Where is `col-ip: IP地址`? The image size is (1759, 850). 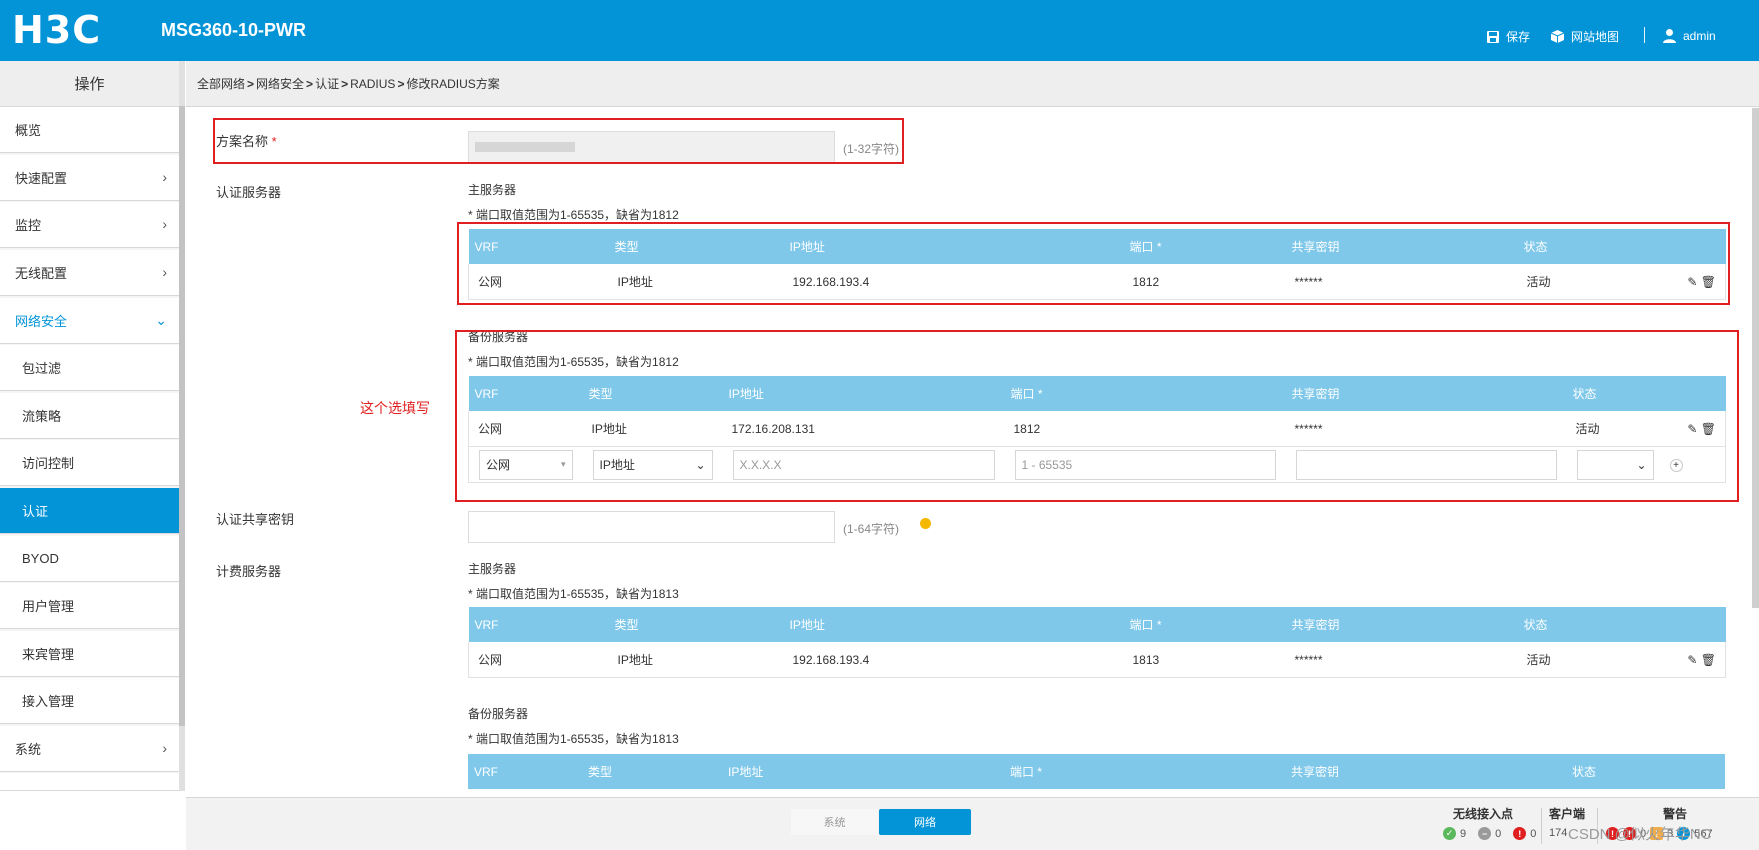
col-ip: IP地址 is located at coordinates (953, 624).